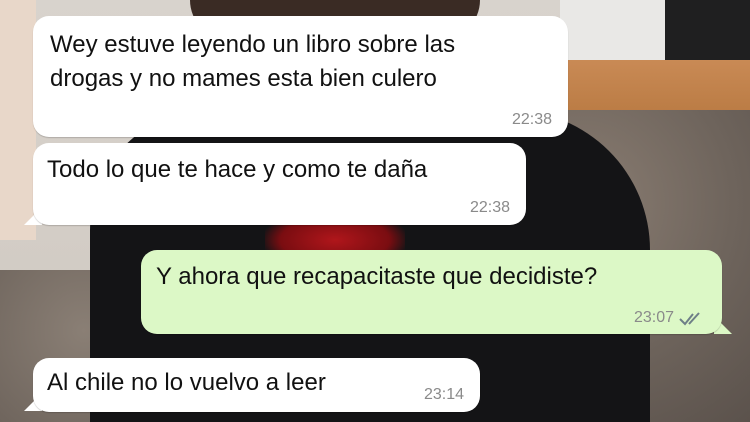 This screenshot has height=422, width=750. I want to click on background-arm, so click(18, 120).